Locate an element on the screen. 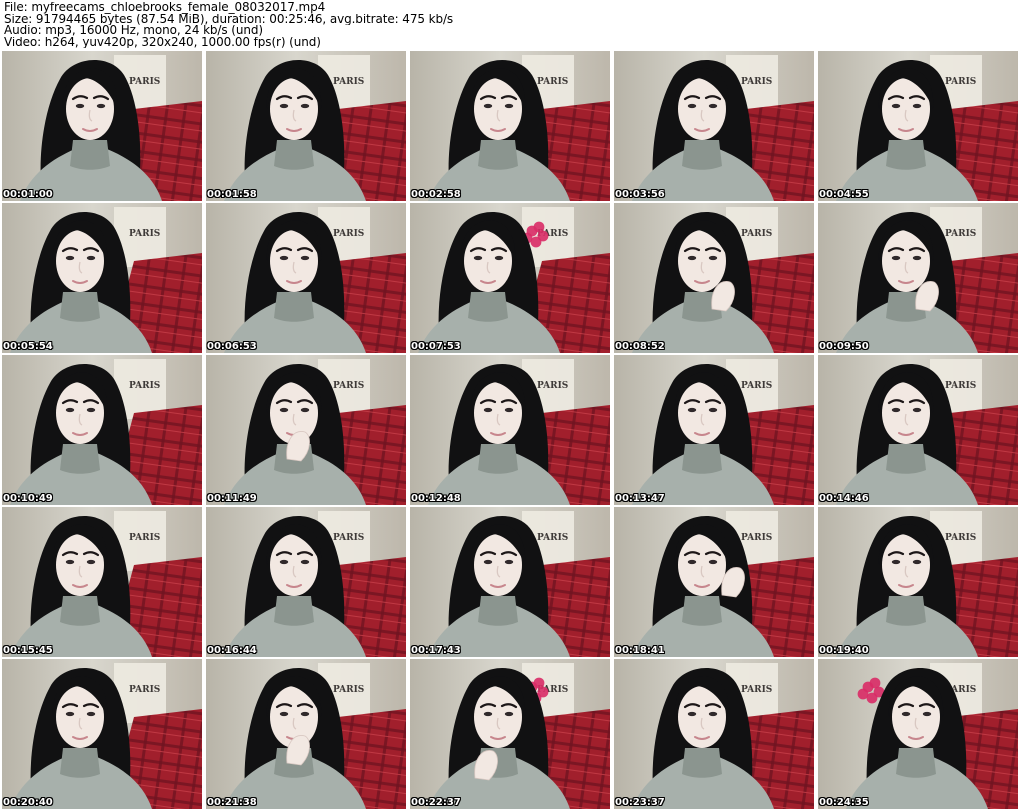 The width and height of the screenshot is (1024, 811). video-thumbnail: PARIS 00:05:54 is located at coordinates (102, 278).